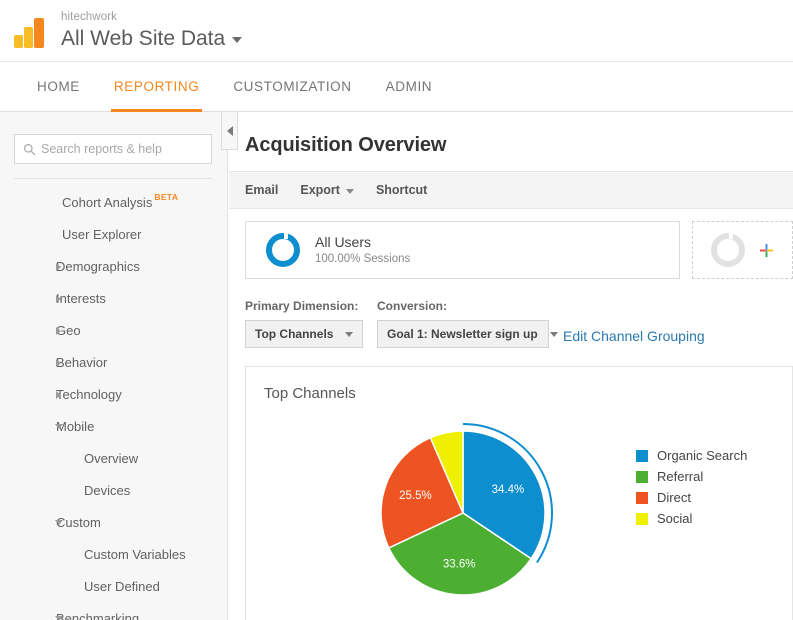 The image size is (793, 620). Describe the element at coordinates (89, 394) in the screenshot. I see `sidebar-item-label: Technology` at that location.